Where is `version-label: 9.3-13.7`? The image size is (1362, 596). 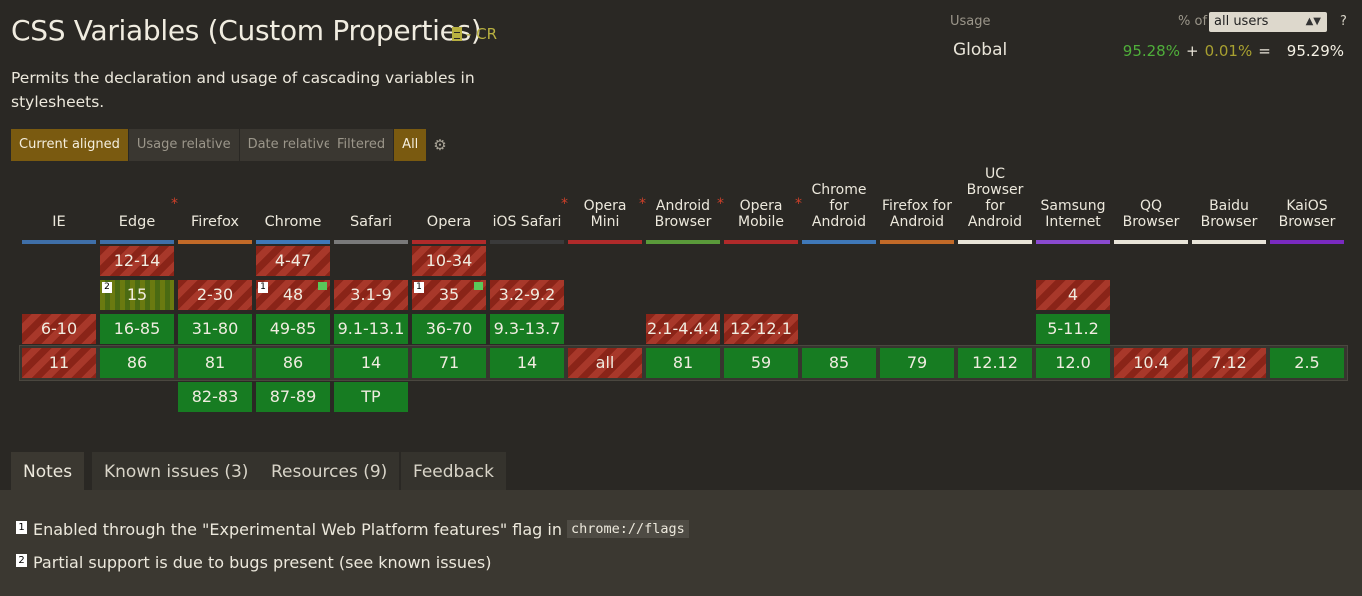 version-label: 9.3-13.7 is located at coordinates (527, 328).